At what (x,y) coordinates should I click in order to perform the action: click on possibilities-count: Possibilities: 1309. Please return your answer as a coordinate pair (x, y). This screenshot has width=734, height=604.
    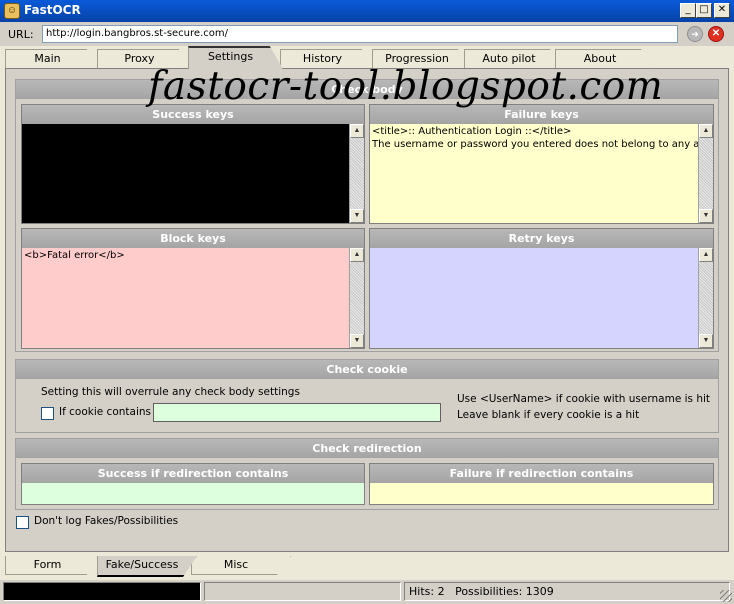
    Looking at the image, I should click on (504, 591).